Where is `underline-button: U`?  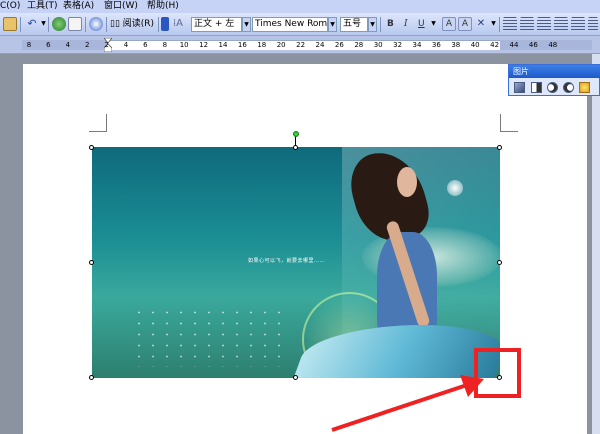 underline-button: U is located at coordinates (421, 24).